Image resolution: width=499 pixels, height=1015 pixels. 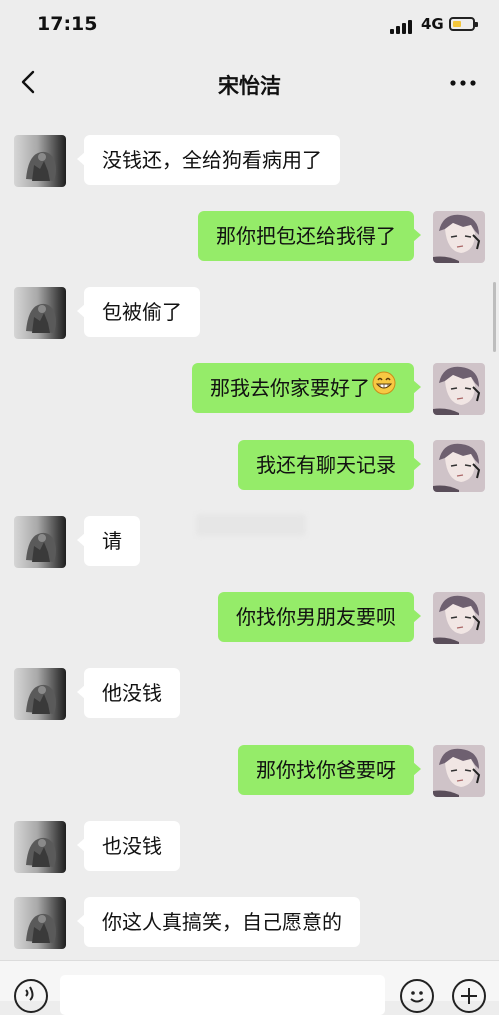 What do you see at coordinates (384, 388) in the screenshot?
I see `grin-emoji-icon` at bounding box center [384, 388].